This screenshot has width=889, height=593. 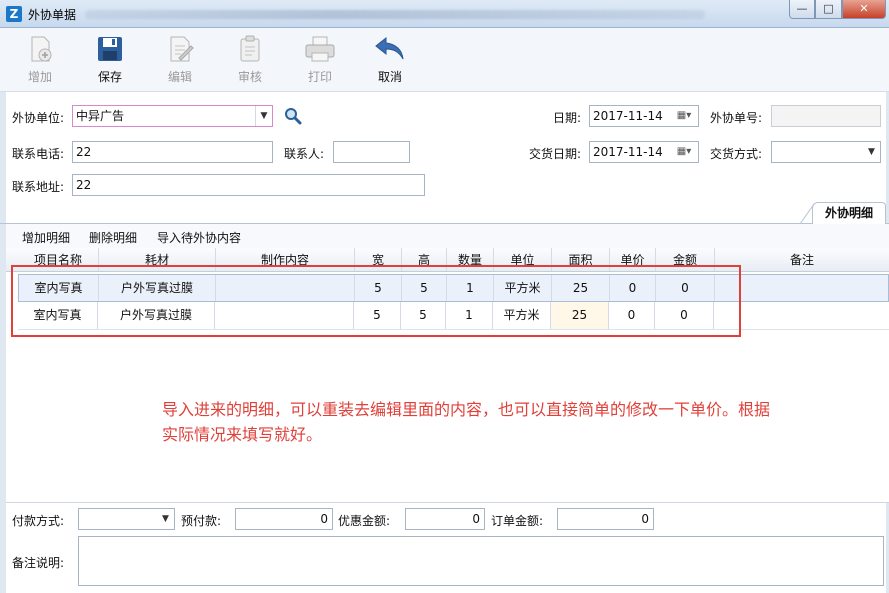 What do you see at coordinates (849, 213) in the screenshot?
I see `tab-outsource-details: 外协明细` at bounding box center [849, 213].